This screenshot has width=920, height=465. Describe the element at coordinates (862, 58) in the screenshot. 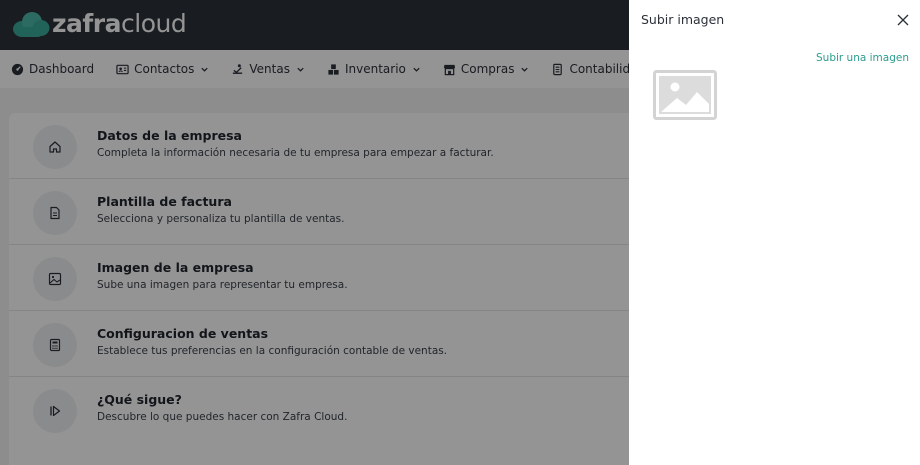

I see `upload-image-link: Subir una imagen` at that location.